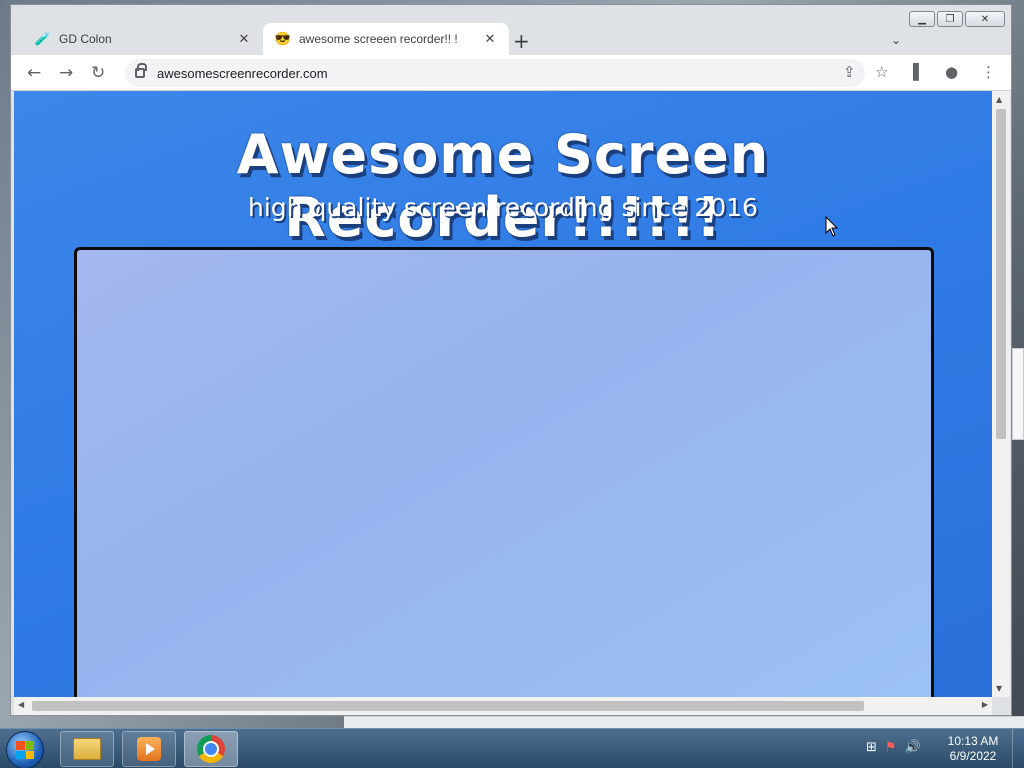 The image size is (1024, 768). I want to click on media-player-icon, so click(149, 749).